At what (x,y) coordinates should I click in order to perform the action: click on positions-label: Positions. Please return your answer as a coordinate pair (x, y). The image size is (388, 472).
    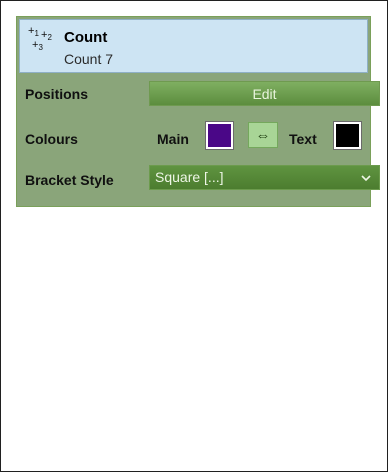
    Looking at the image, I should click on (57, 94).